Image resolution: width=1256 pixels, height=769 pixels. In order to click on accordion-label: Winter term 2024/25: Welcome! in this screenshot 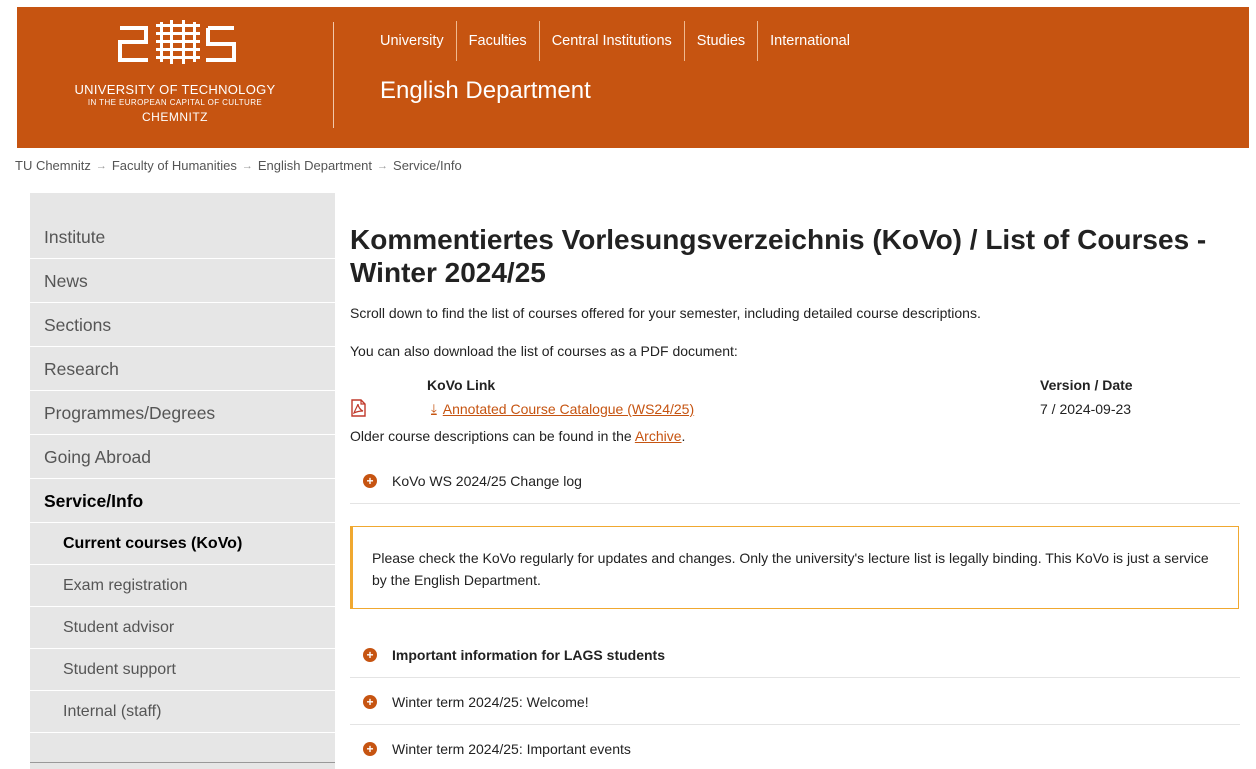, I will do `click(490, 701)`.